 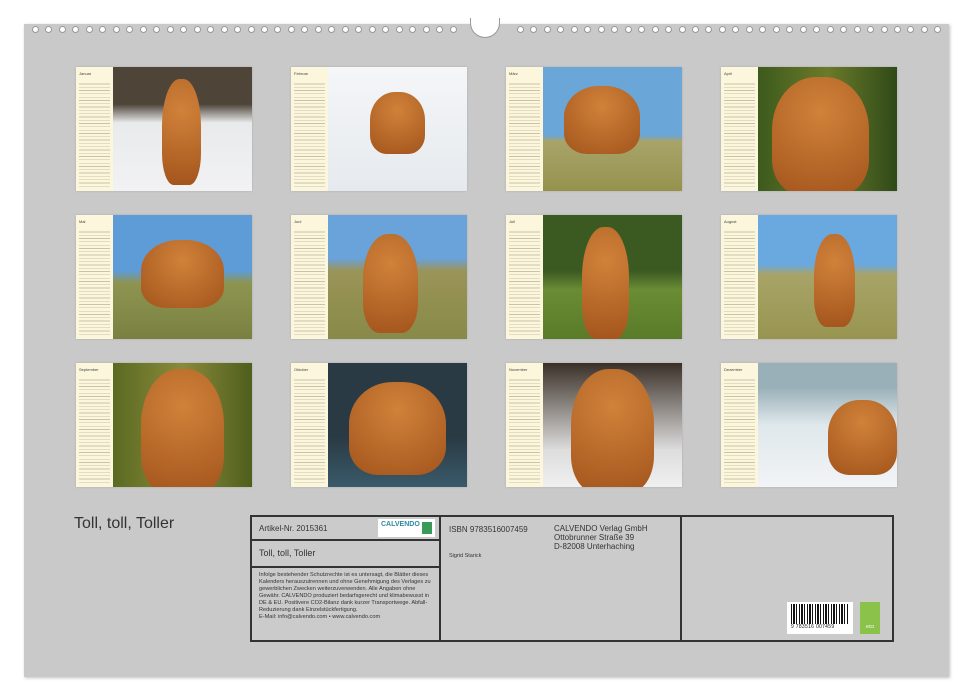 What do you see at coordinates (524, 277) in the screenshot?
I see `date-strip: Juli` at bounding box center [524, 277].